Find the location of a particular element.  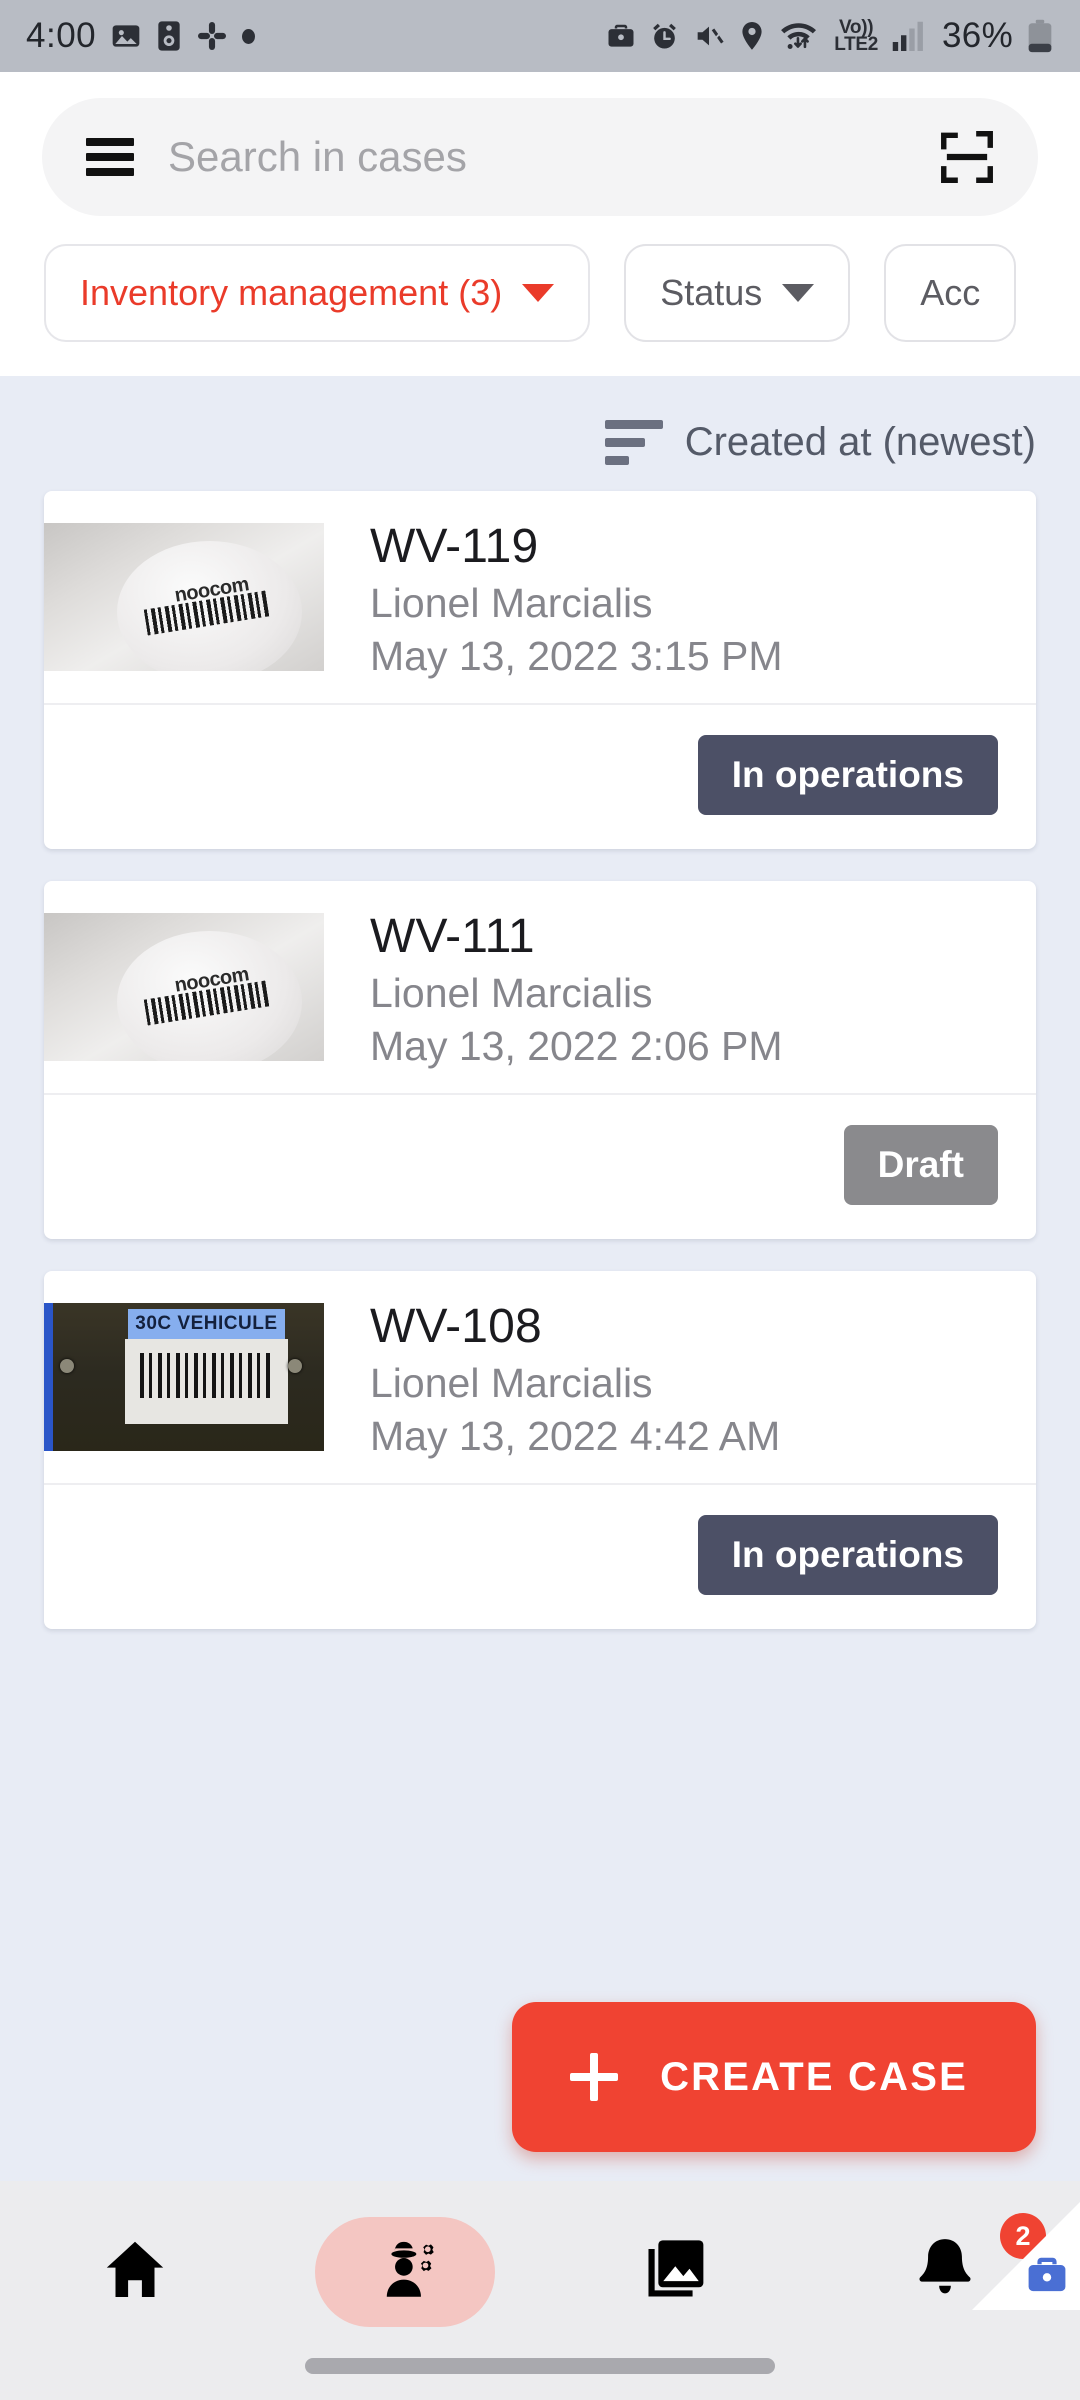

filter-chip-label: Acc is located at coordinates (950, 292).